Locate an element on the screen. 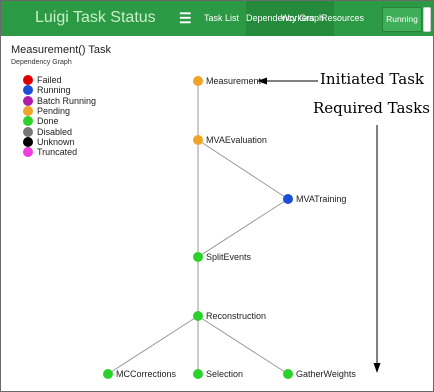 This screenshot has width=434, height=392. node-splitevents is located at coordinates (198, 257).